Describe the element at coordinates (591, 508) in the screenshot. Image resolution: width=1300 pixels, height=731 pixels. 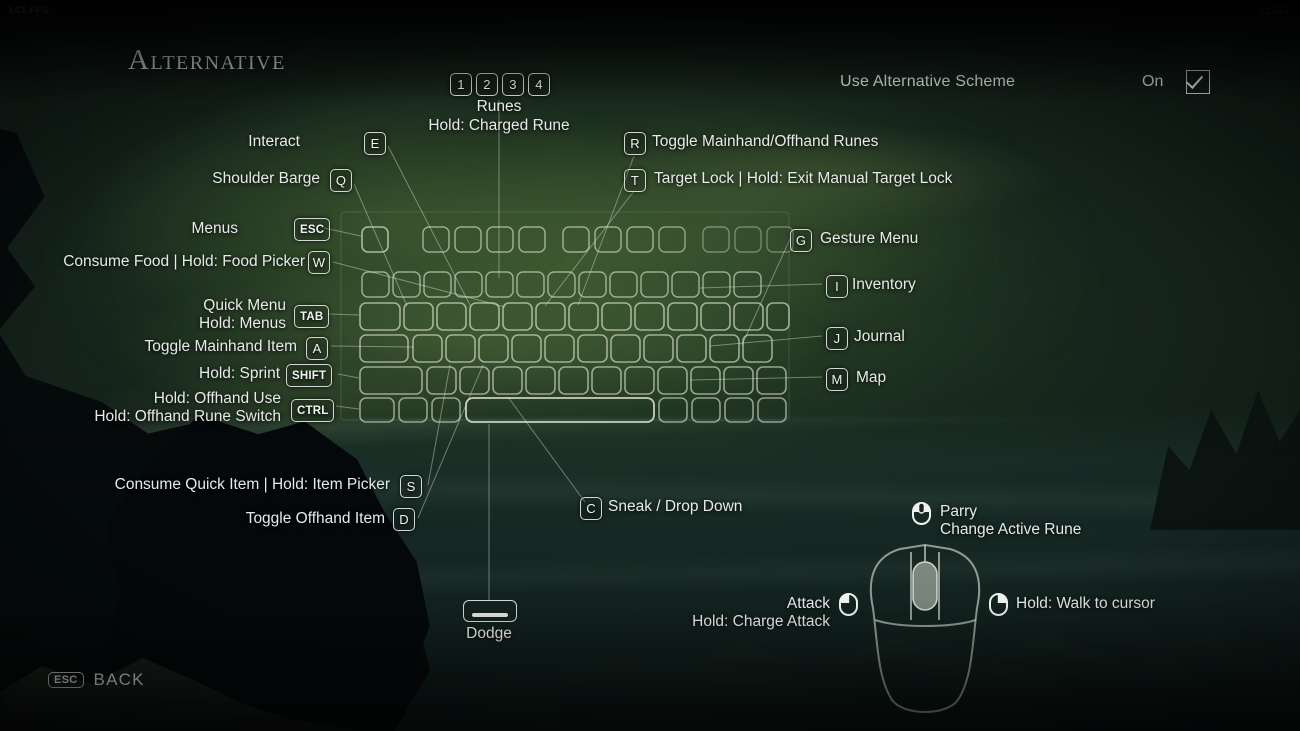
I see `binding-key-sneak: C` at that location.